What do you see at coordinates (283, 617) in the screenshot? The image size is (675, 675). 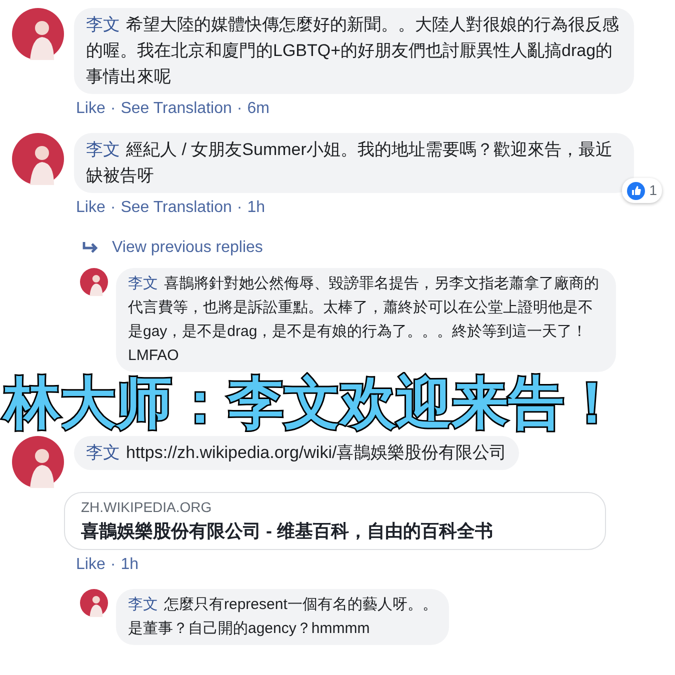 I see `comment-text: 李文 怎麼只有represent一個有名的藝人呀。。 是董事？自己開的agency？hmmmm` at bounding box center [283, 617].